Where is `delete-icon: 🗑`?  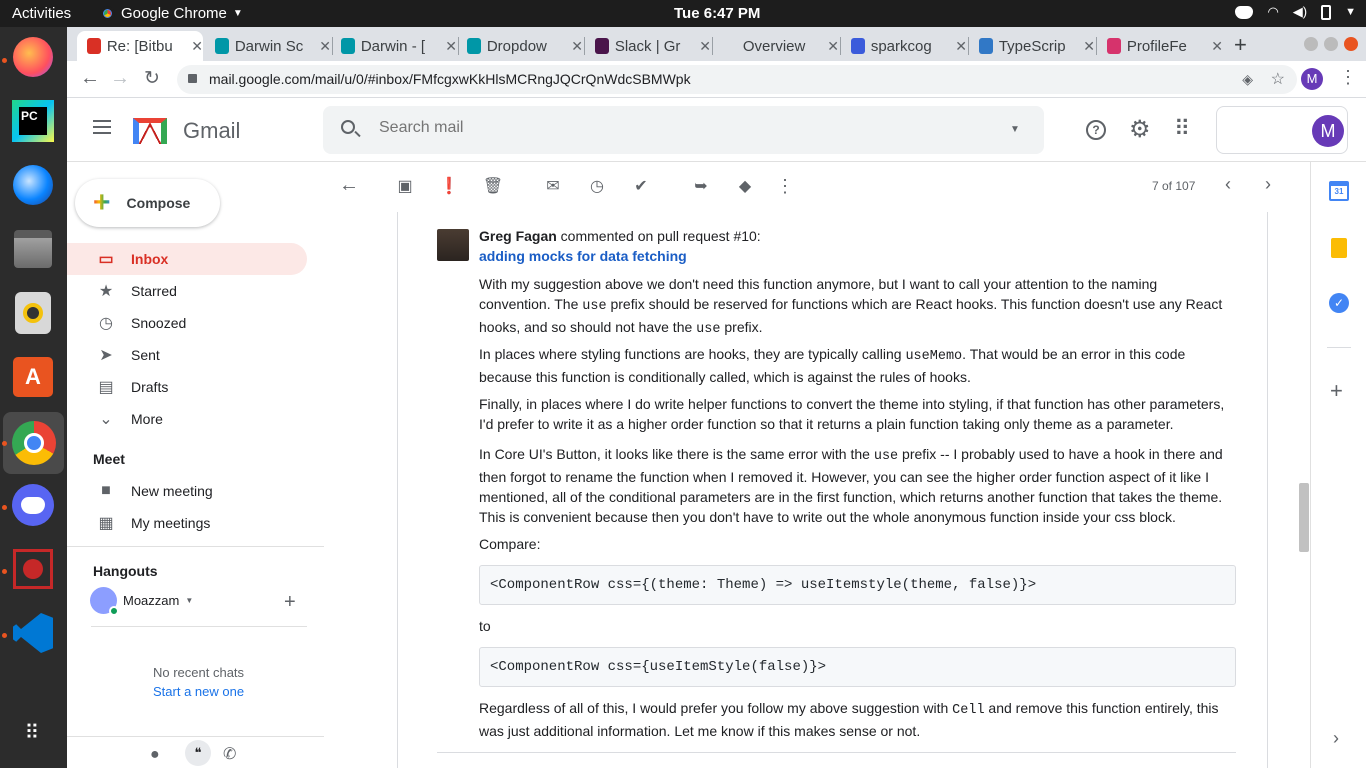
delete-icon: 🗑 is located at coordinates (493, 187).